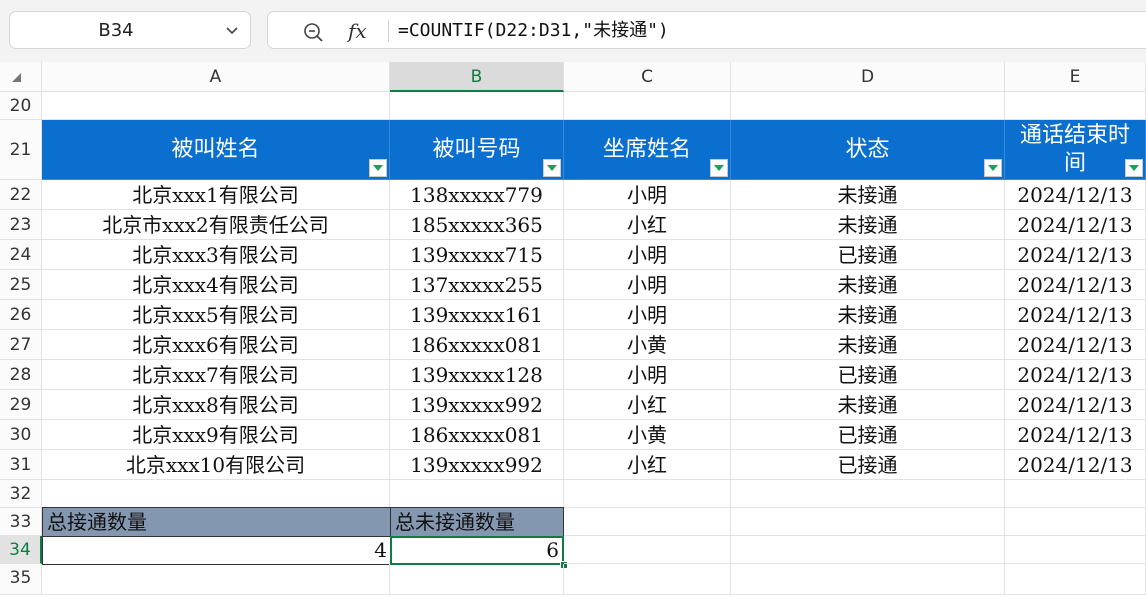 The width and height of the screenshot is (1146, 595). I want to click on cell-b20, so click(477, 106).